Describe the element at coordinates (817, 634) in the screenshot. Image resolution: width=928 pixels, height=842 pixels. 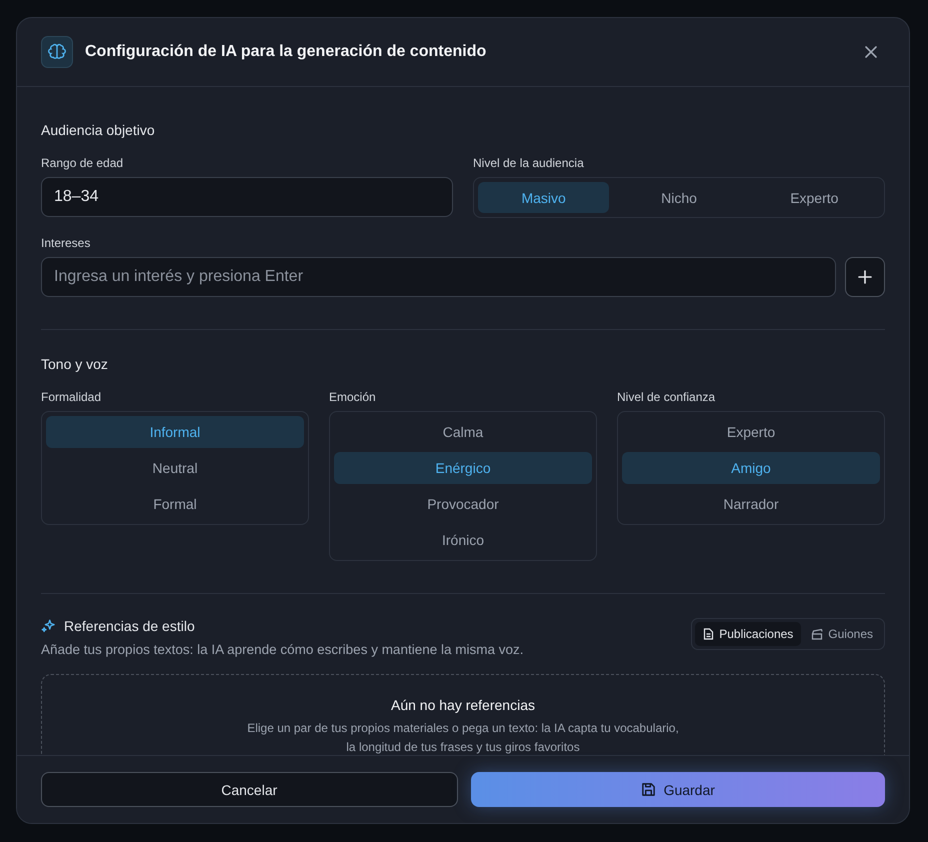
I see `clapperboard-icon` at that location.